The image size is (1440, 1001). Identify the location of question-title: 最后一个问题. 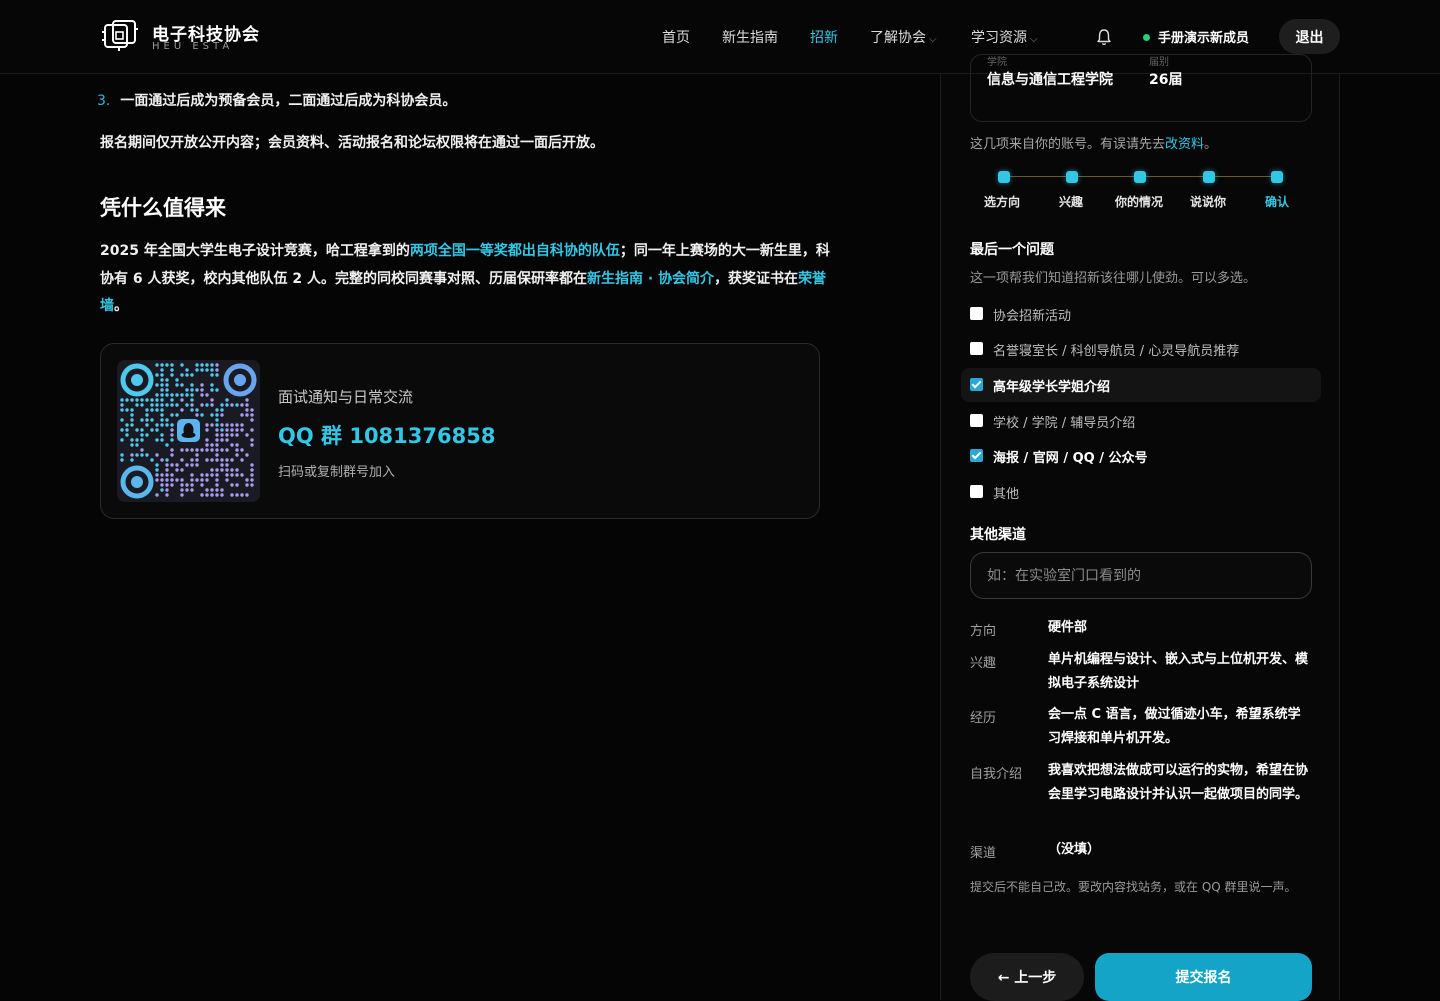
(1012, 250).